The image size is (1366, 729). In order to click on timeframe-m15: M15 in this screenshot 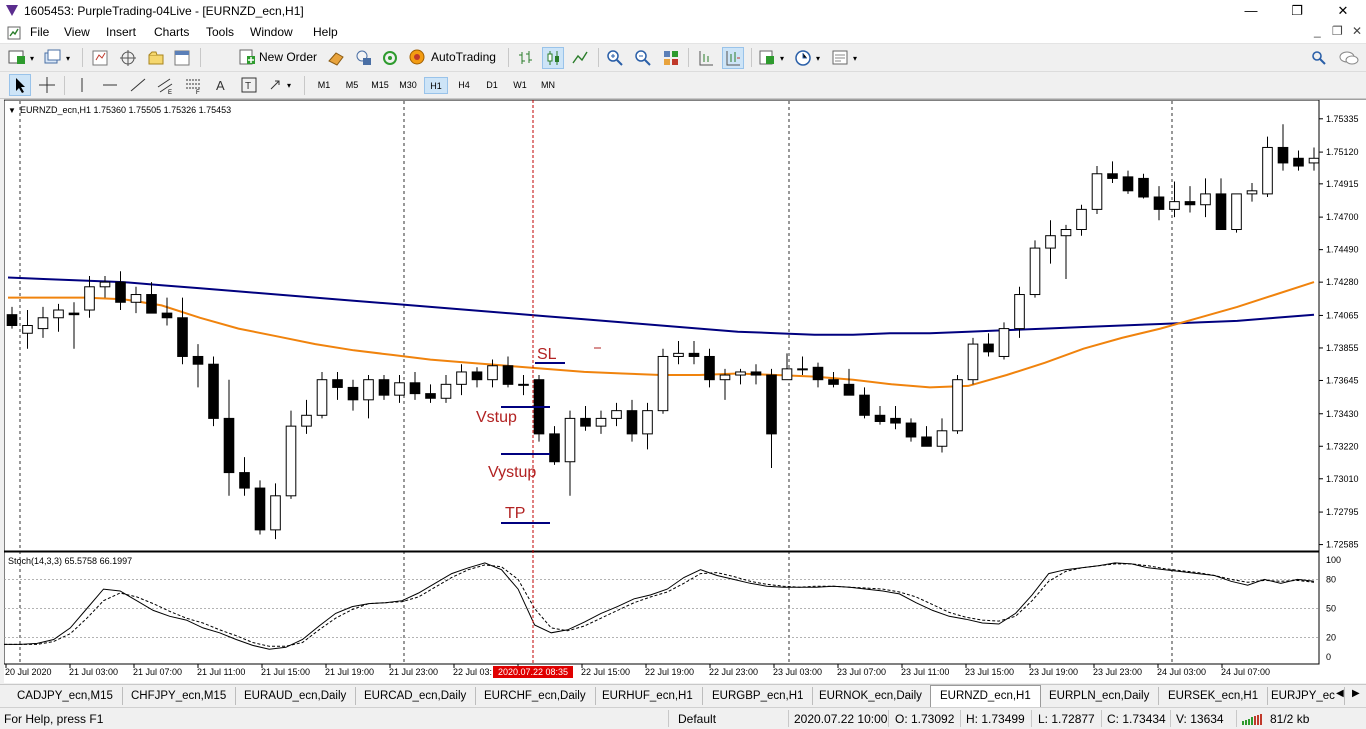, I will do `click(380, 85)`.